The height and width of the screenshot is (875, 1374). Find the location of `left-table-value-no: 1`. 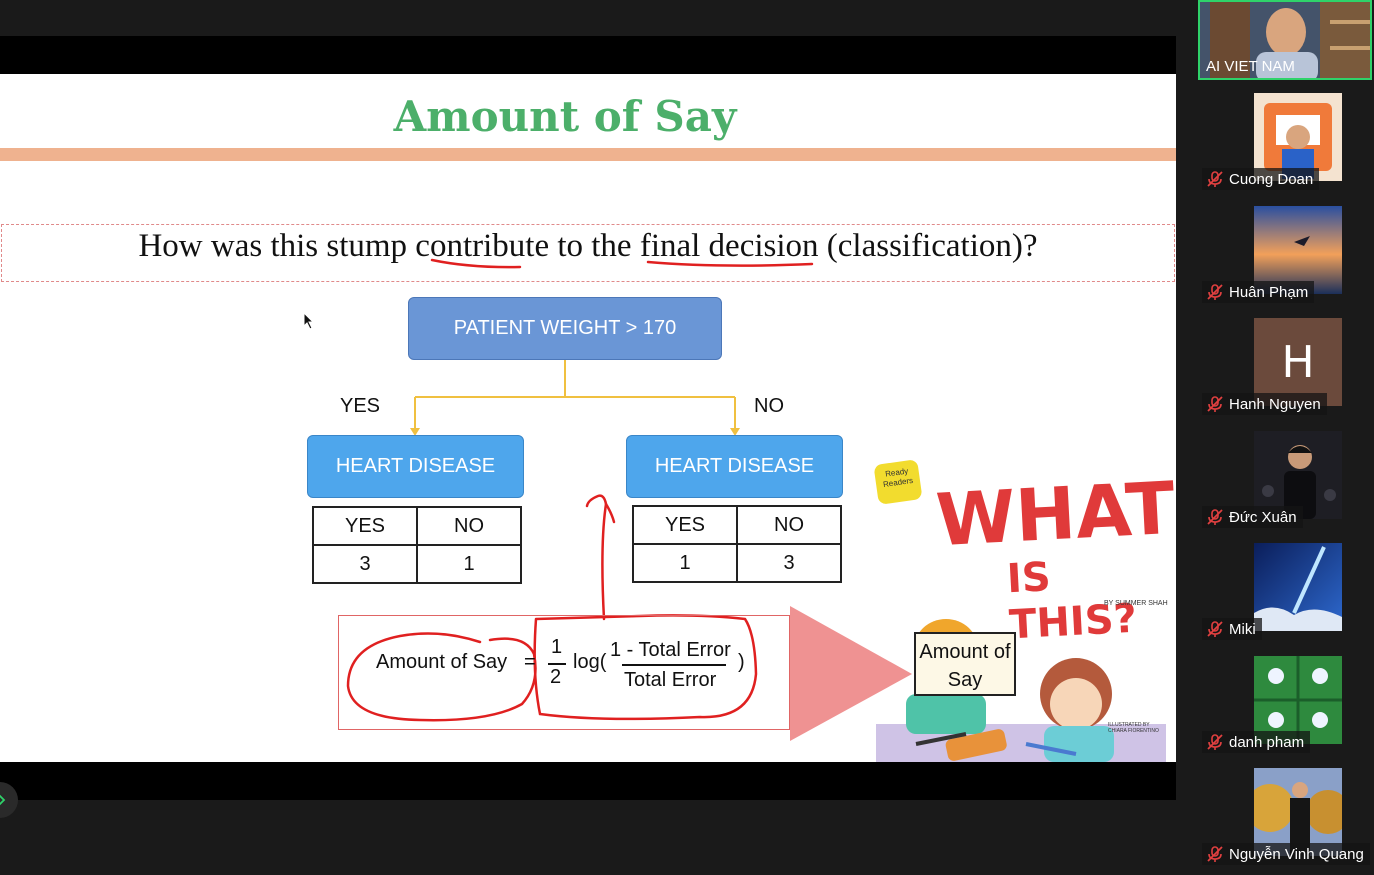

left-table-value-no: 1 is located at coordinates (469, 564).